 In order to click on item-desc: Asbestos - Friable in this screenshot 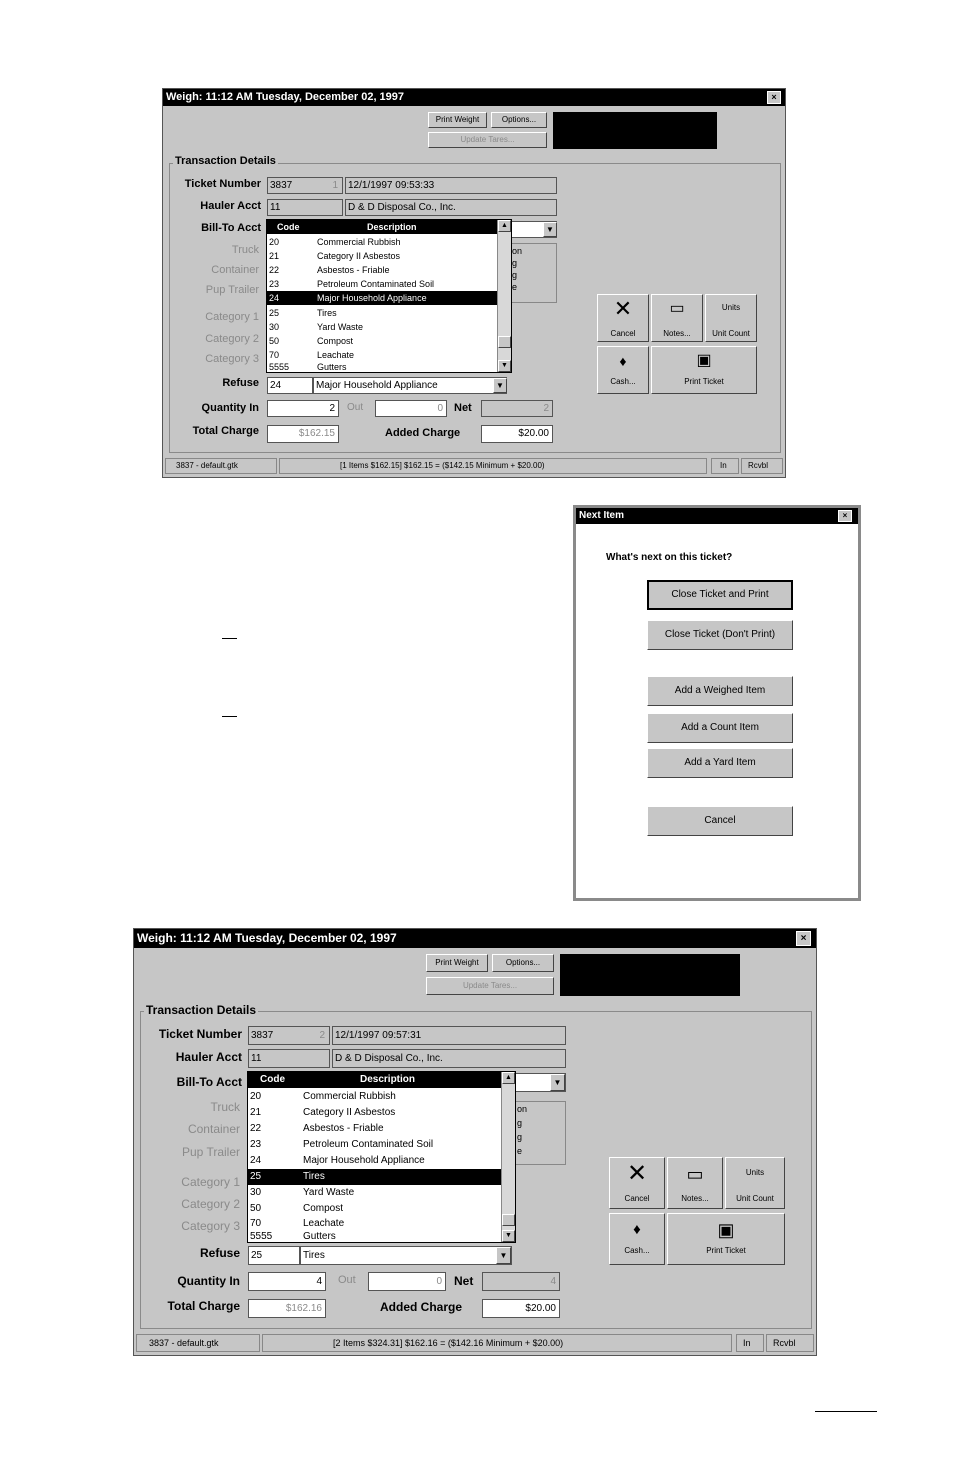, I will do `click(353, 270)`.